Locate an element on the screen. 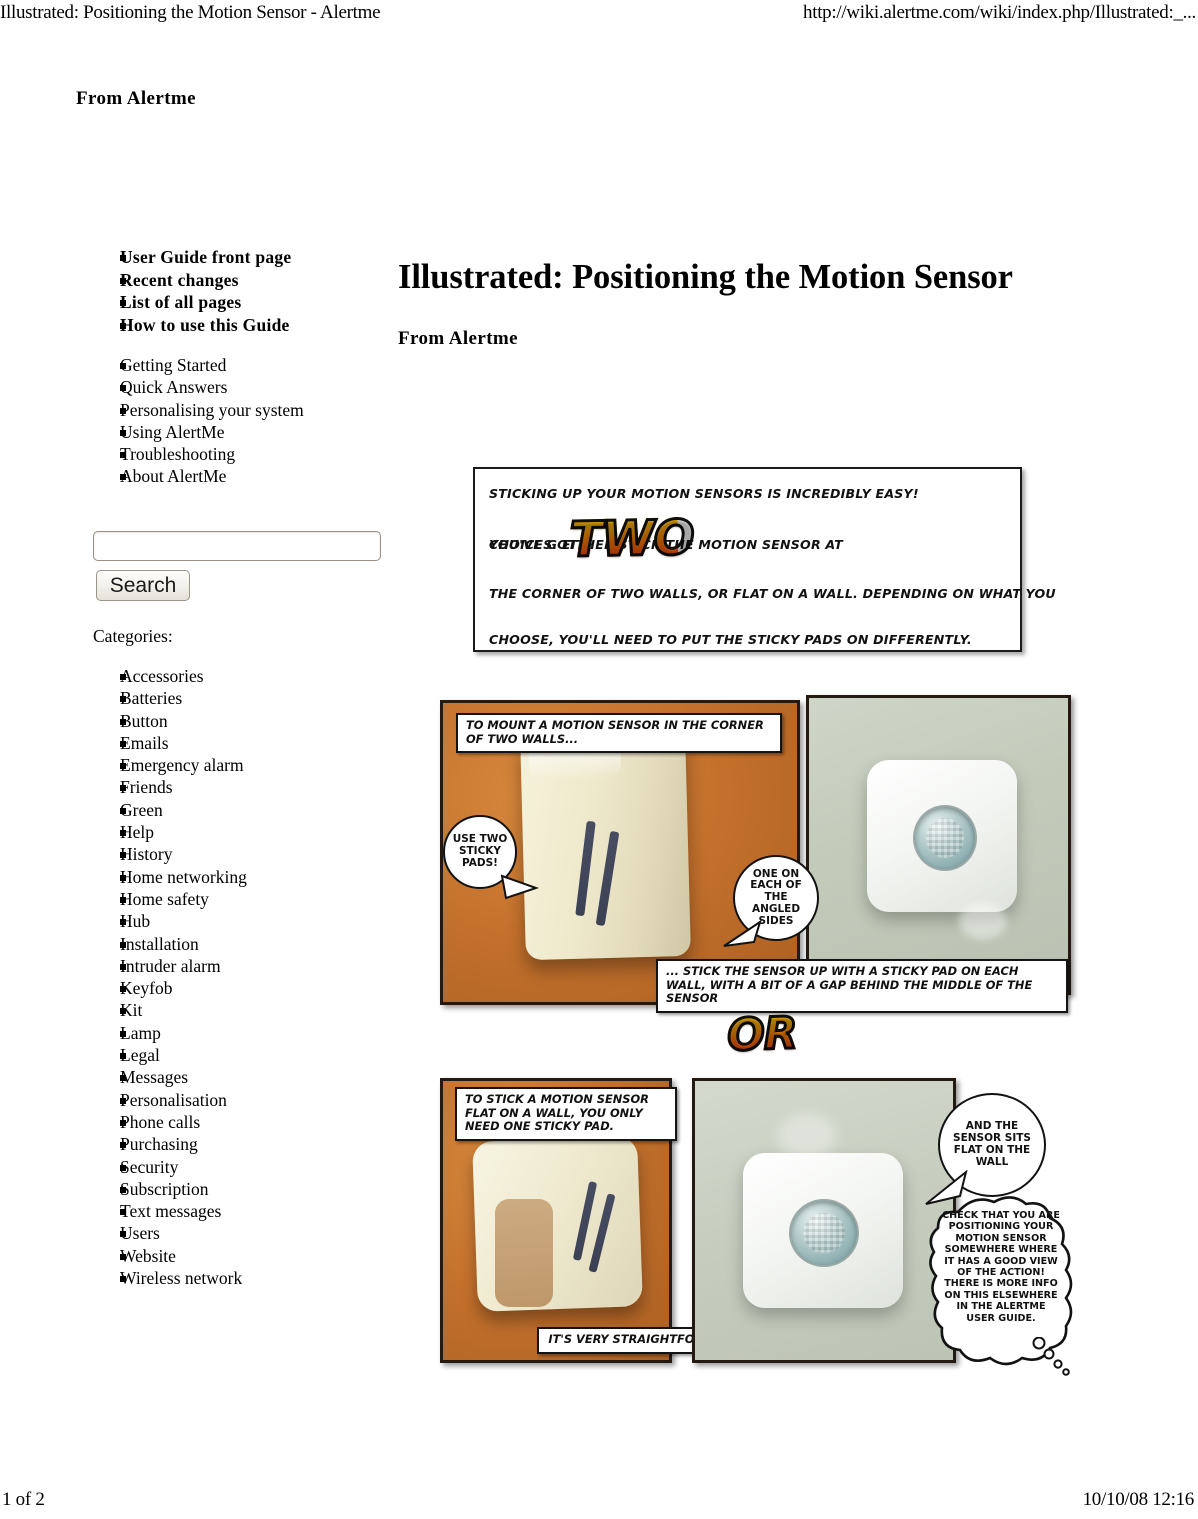 The height and width of the screenshot is (1519, 1198). category-label: History is located at coordinates (146, 854).